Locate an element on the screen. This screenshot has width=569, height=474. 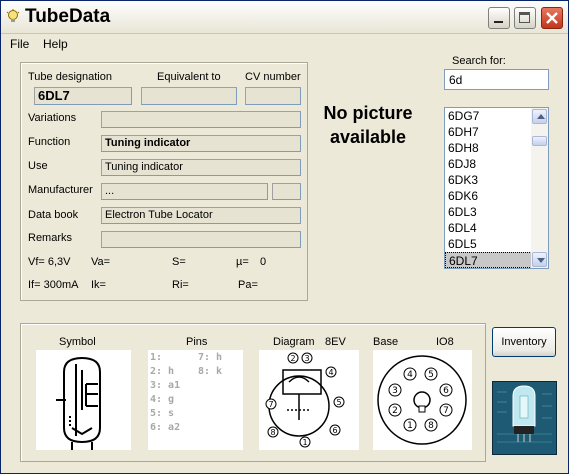
remarks-field is located at coordinates (201, 239).